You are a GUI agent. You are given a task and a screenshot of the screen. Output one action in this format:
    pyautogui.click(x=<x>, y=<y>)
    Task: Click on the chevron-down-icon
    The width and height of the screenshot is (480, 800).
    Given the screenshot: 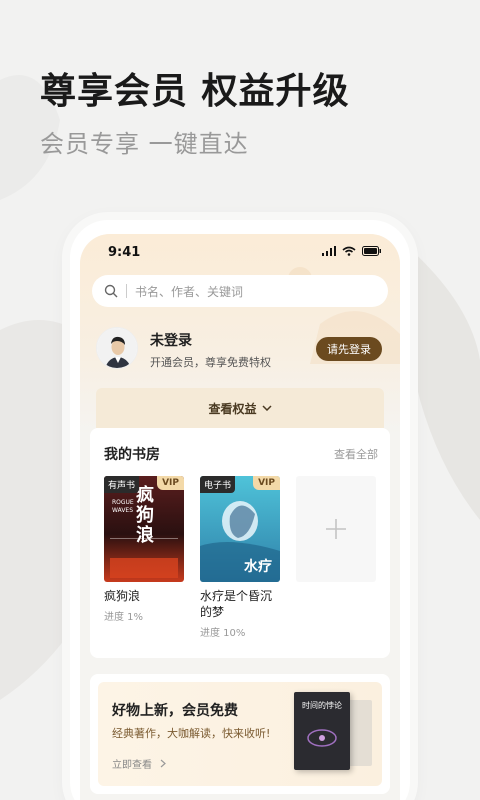 What is the action you would take?
    pyautogui.click(x=266, y=408)
    